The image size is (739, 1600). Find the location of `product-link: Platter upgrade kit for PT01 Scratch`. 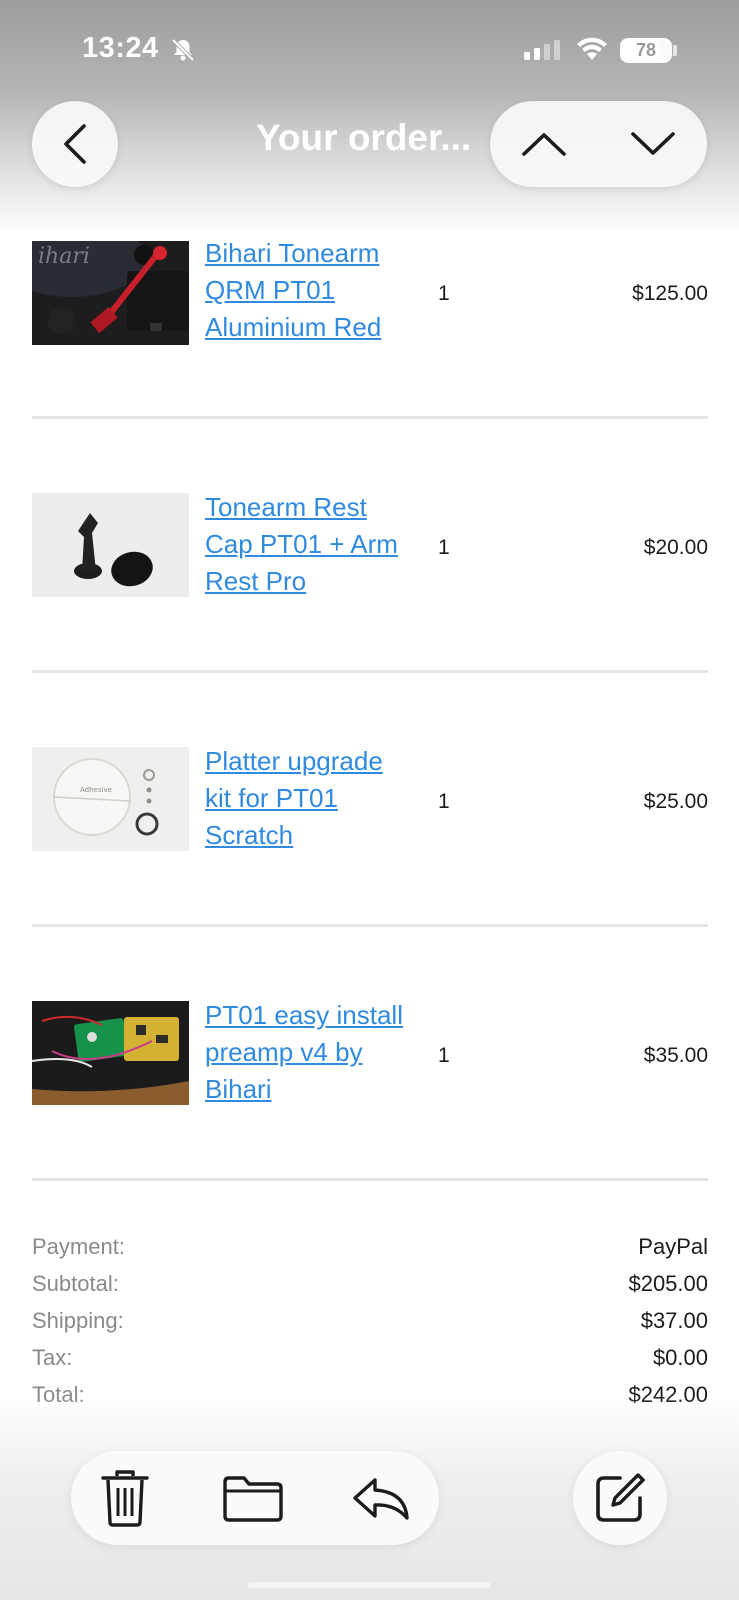

product-link: Platter upgrade kit for PT01 Scratch is located at coordinates (315, 798).